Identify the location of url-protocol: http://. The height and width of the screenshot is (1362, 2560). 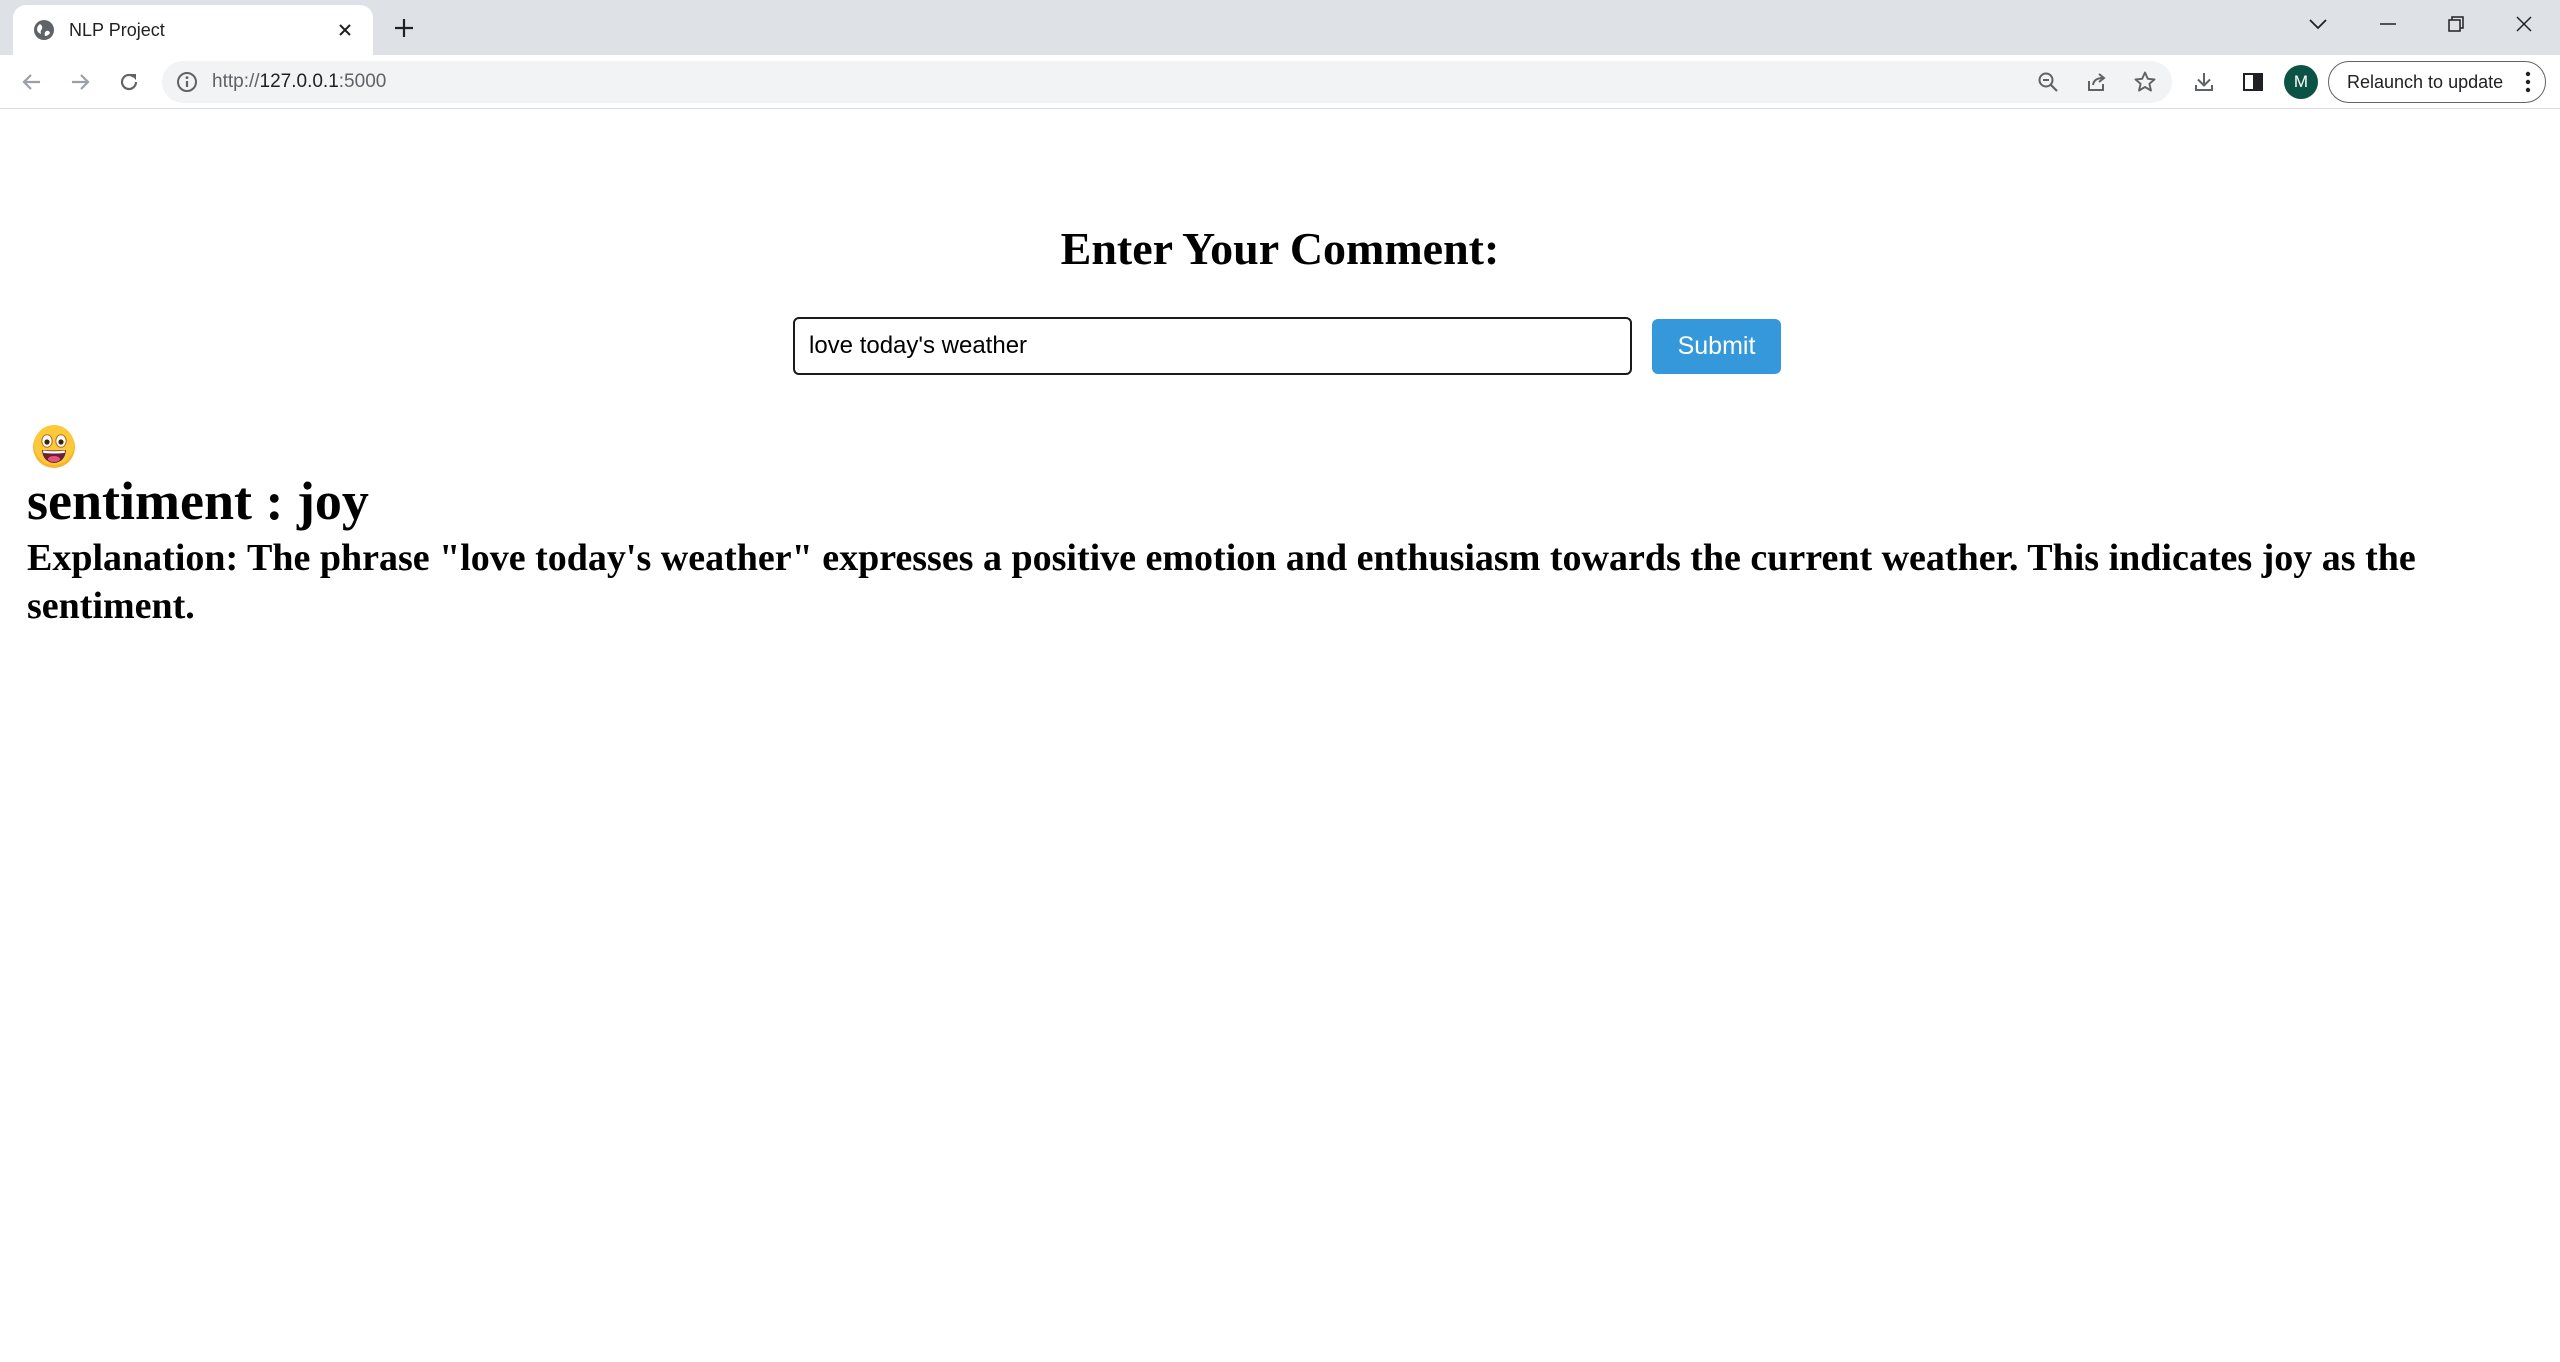
(236, 81).